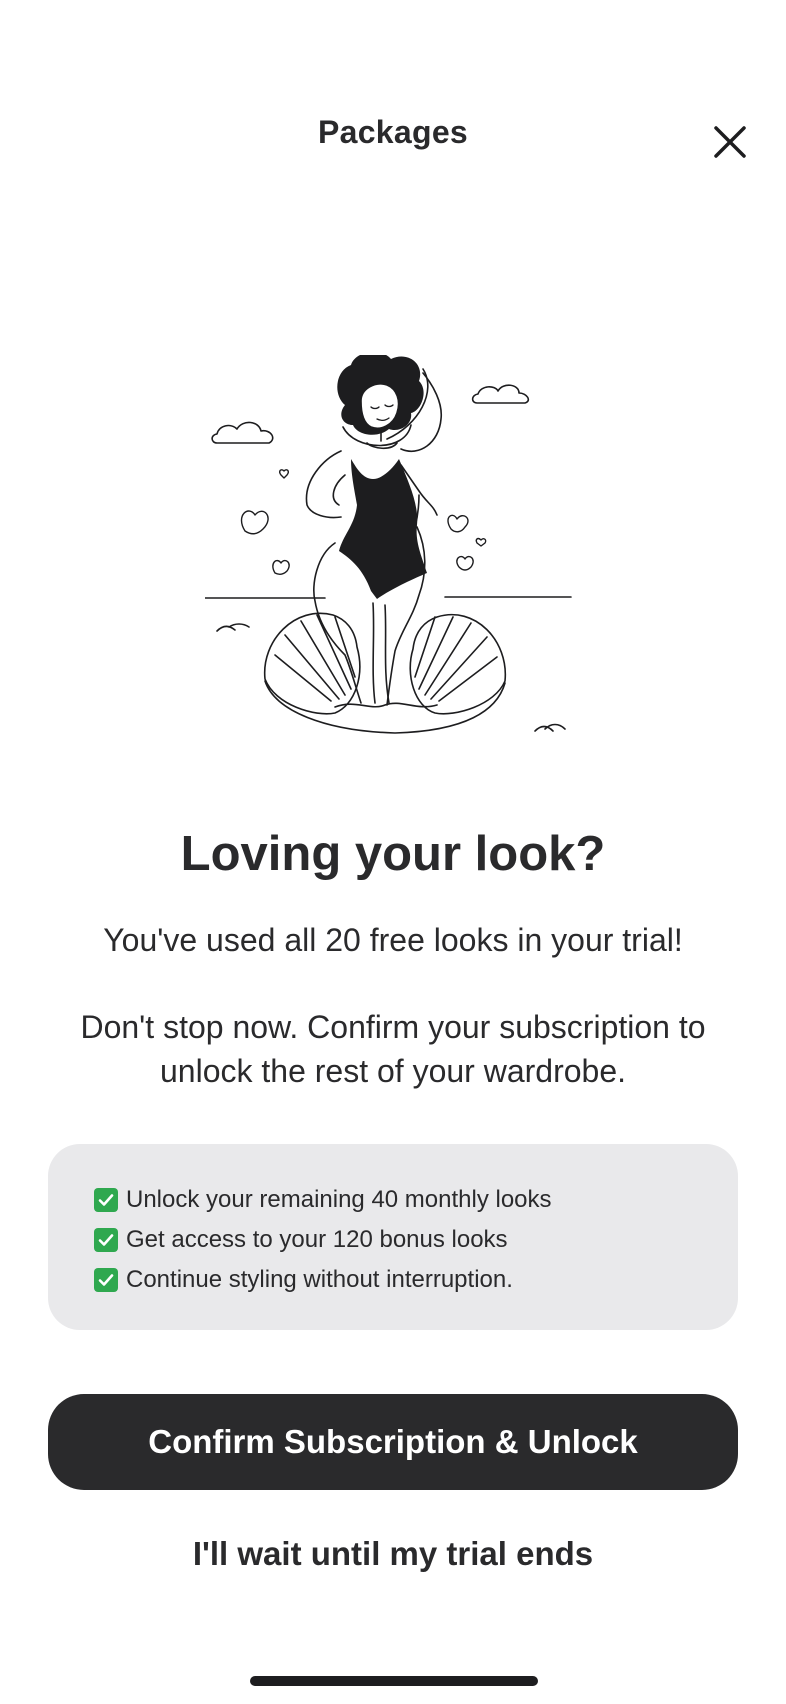 This screenshot has width=786, height=1704. I want to click on benefit-item: Unlock your remaining 40 monthly looks, so click(416, 1200).